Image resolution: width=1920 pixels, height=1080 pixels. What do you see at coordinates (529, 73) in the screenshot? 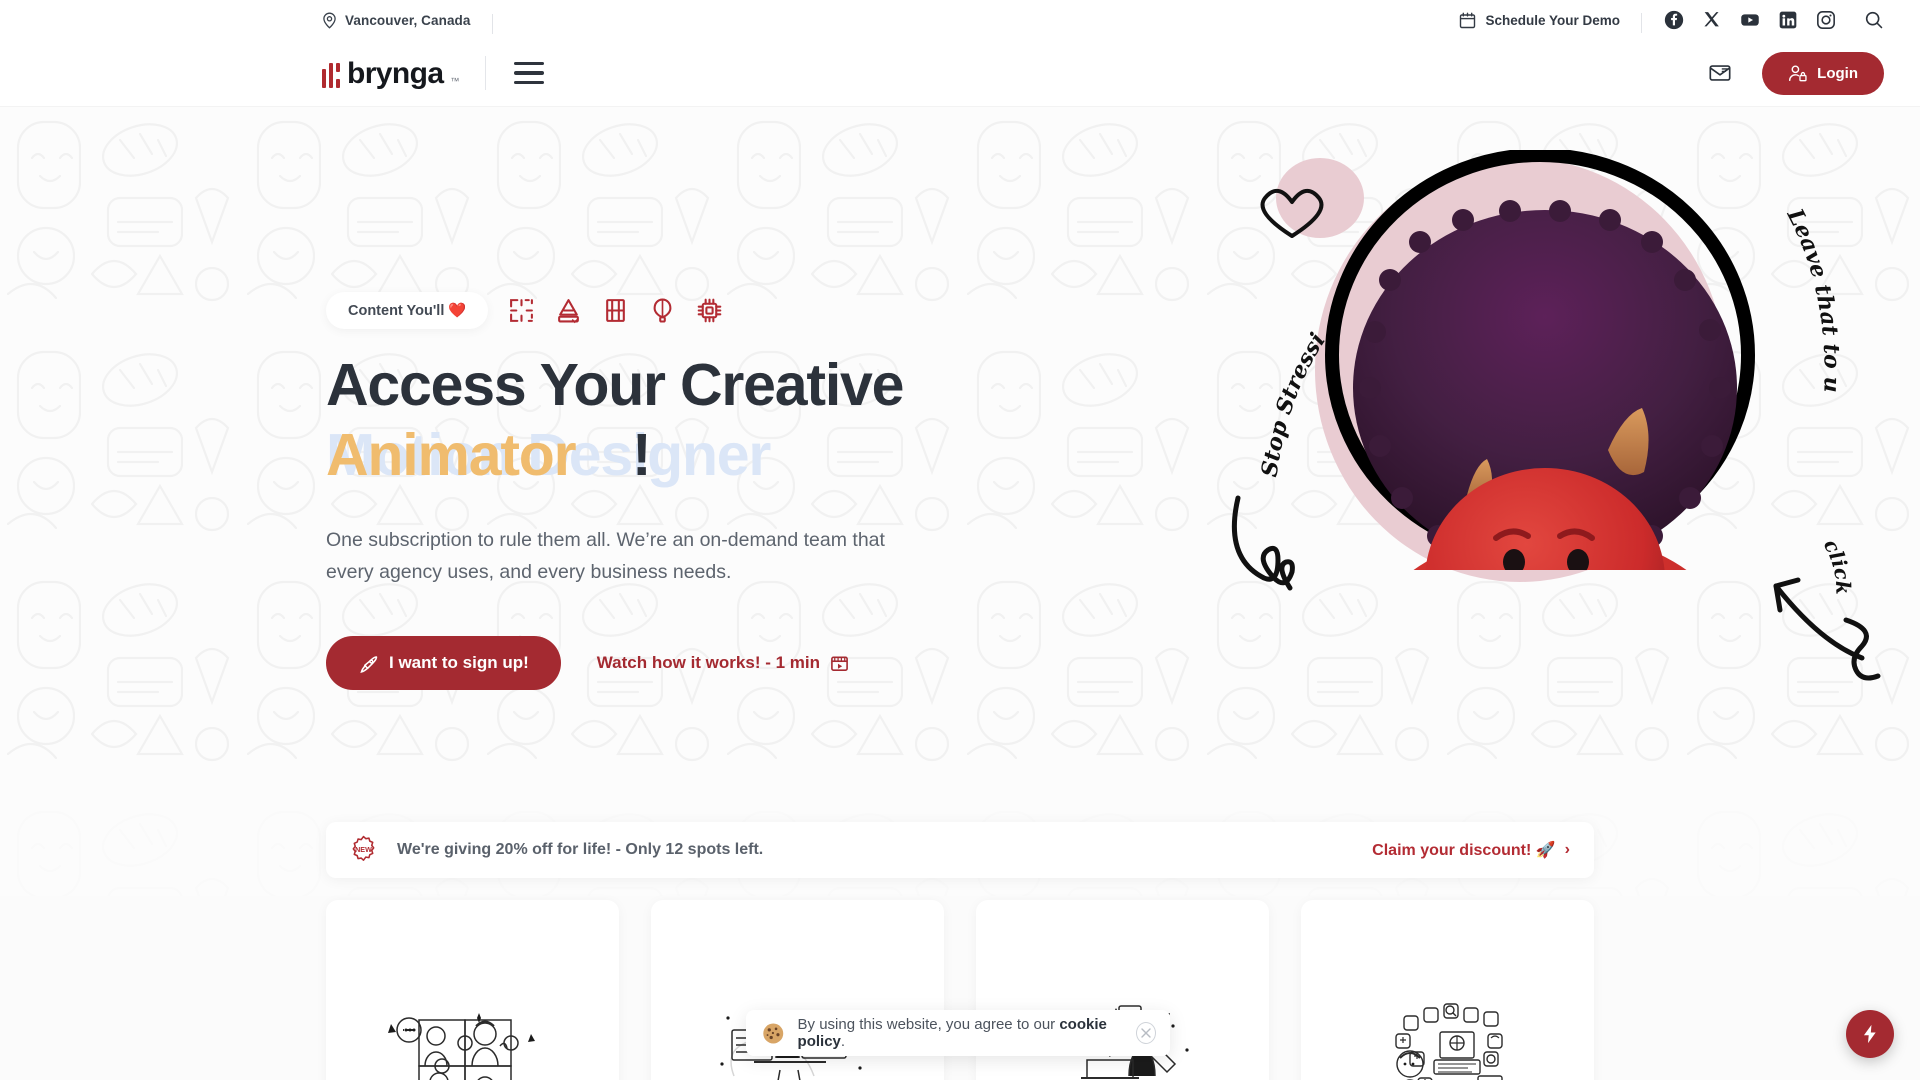
I see `hamburger-menu-icon` at bounding box center [529, 73].